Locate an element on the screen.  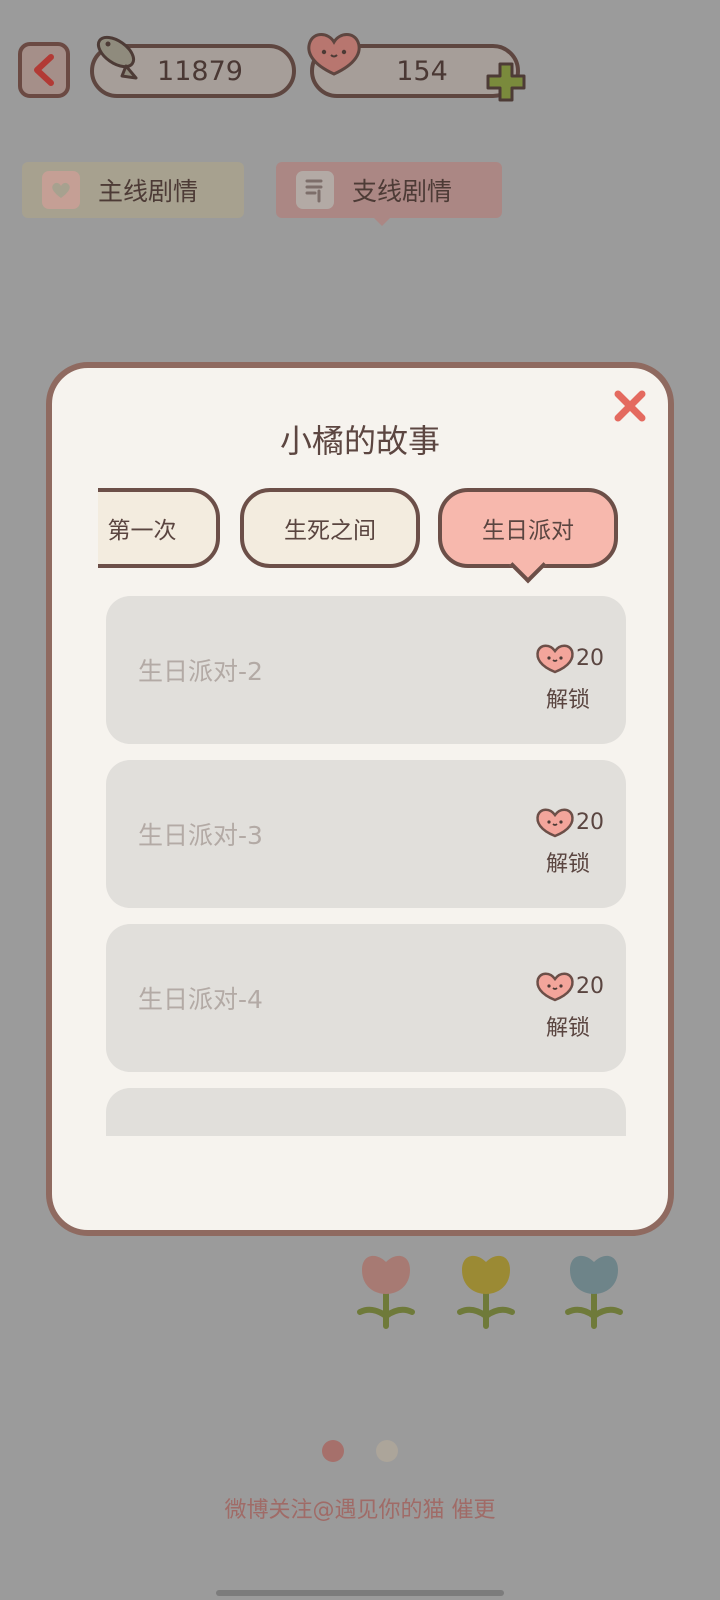
chapter-tab-label: 生死之间 is located at coordinates (330, 531).